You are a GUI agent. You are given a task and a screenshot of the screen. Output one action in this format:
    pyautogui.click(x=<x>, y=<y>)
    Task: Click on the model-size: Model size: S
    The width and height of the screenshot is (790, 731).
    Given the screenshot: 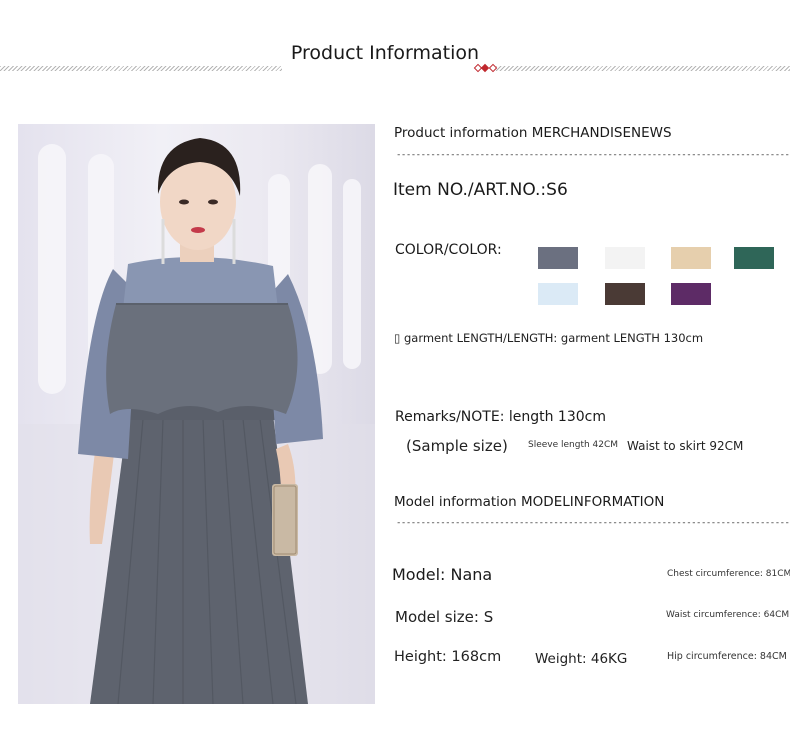 What is the action you would take?
    pyautogui.click(x=444, y=617)
    